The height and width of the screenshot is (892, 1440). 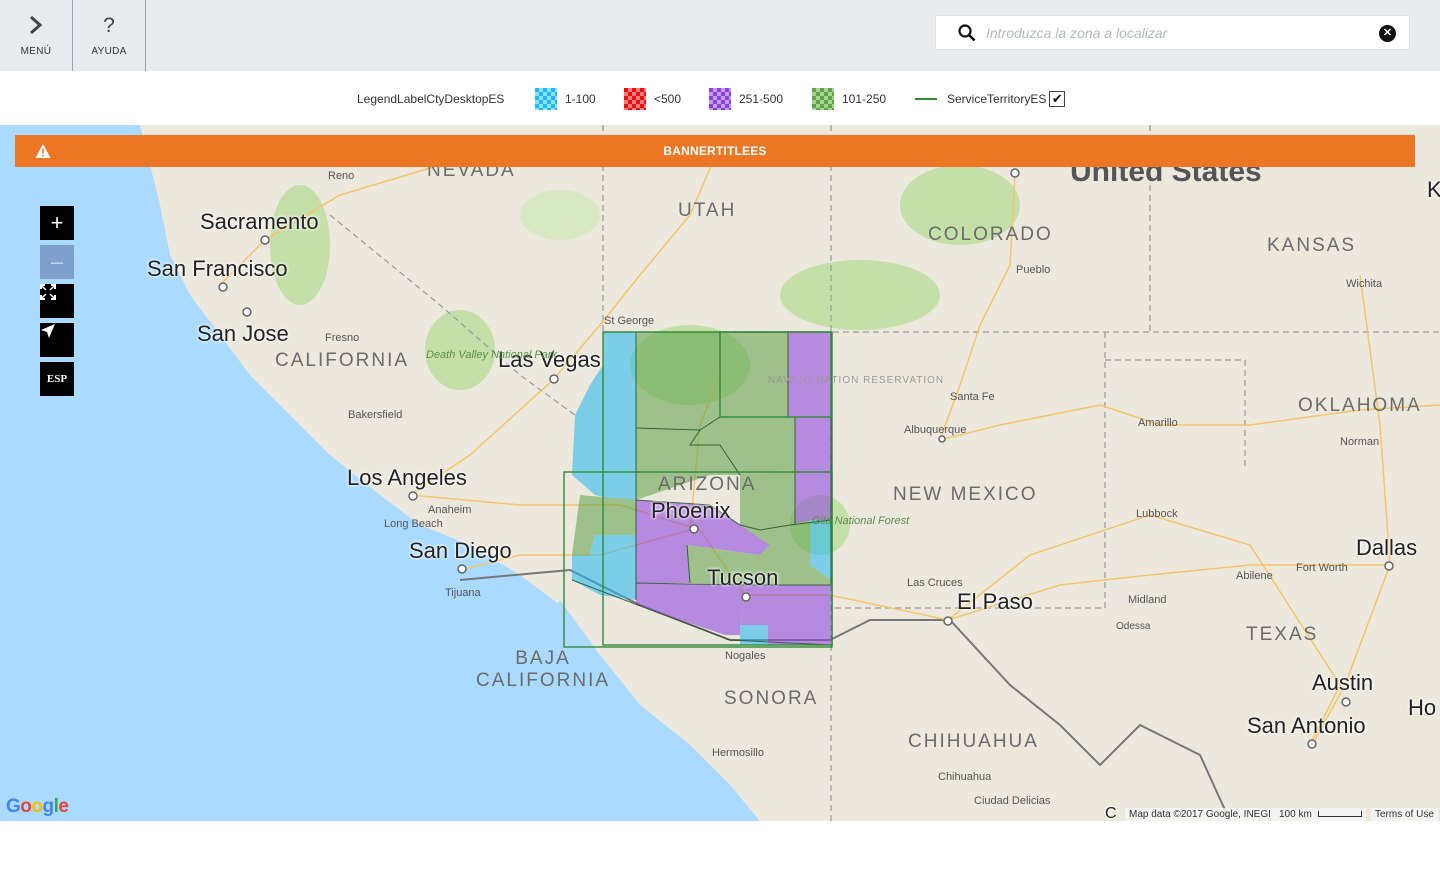 What do you see at coordinates (720, 856) in the screenshot?
I see `bottom-blank-area` at bounding box center [720, 856].